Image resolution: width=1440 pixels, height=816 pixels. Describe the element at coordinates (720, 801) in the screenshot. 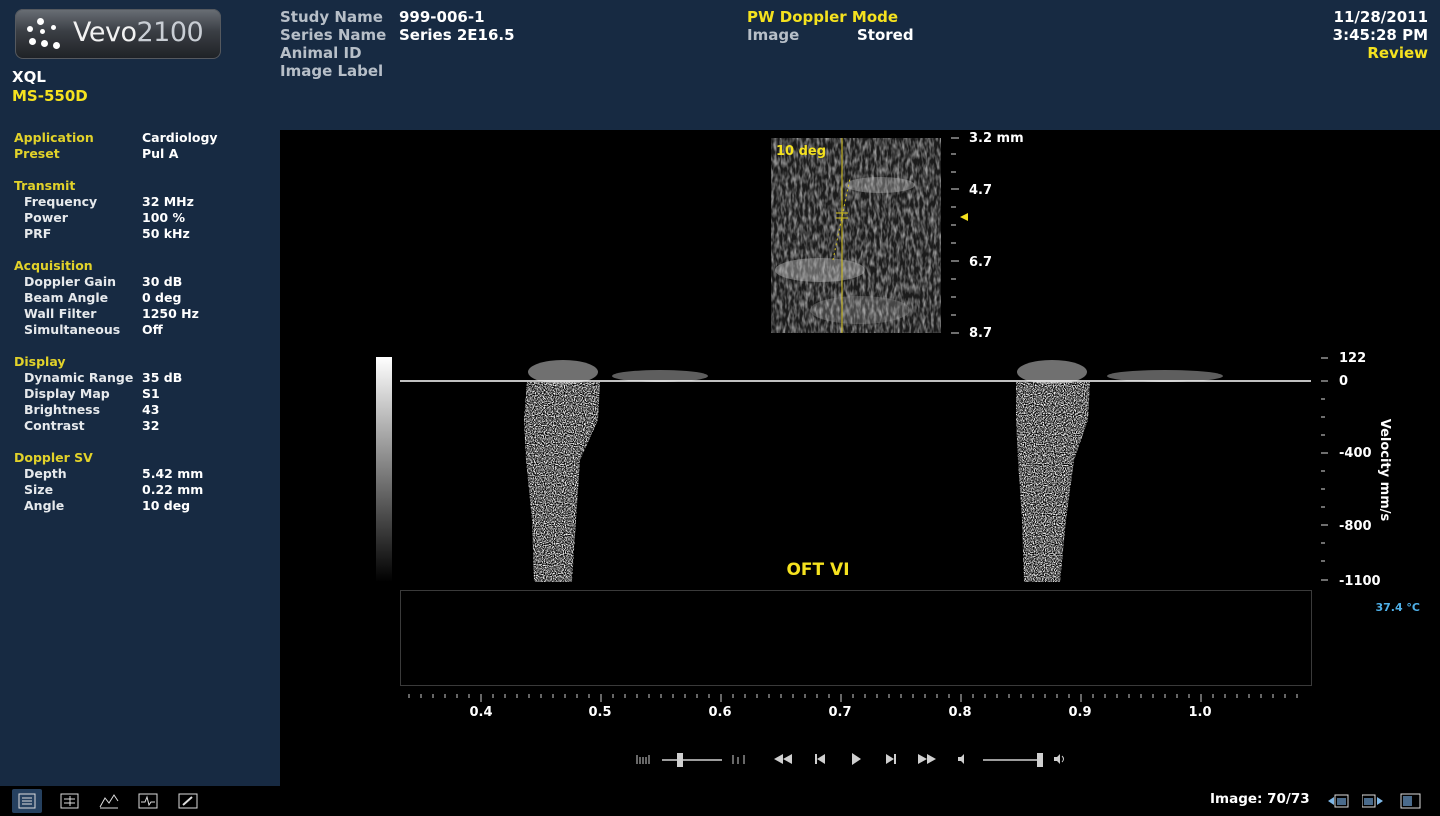

I see `bottom-toolbar: Image: 70/73` at that location.